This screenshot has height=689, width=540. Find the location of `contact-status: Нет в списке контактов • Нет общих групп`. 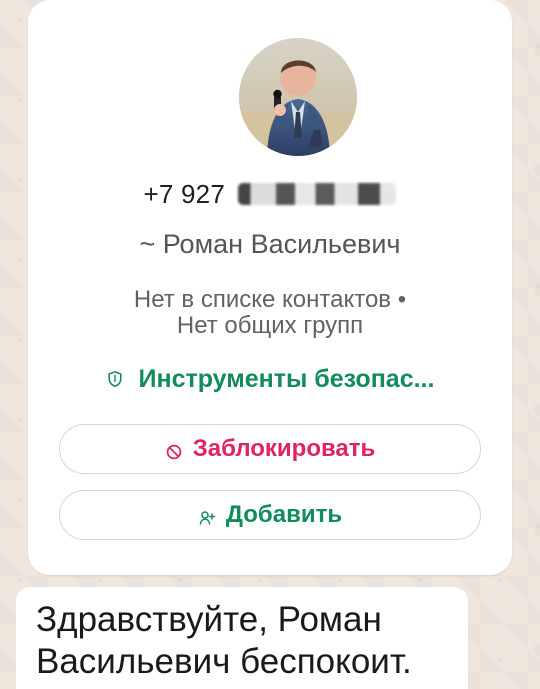

contact-status: Нет в списке контактов • Нет общих групп is located at coordinates (270, 313).